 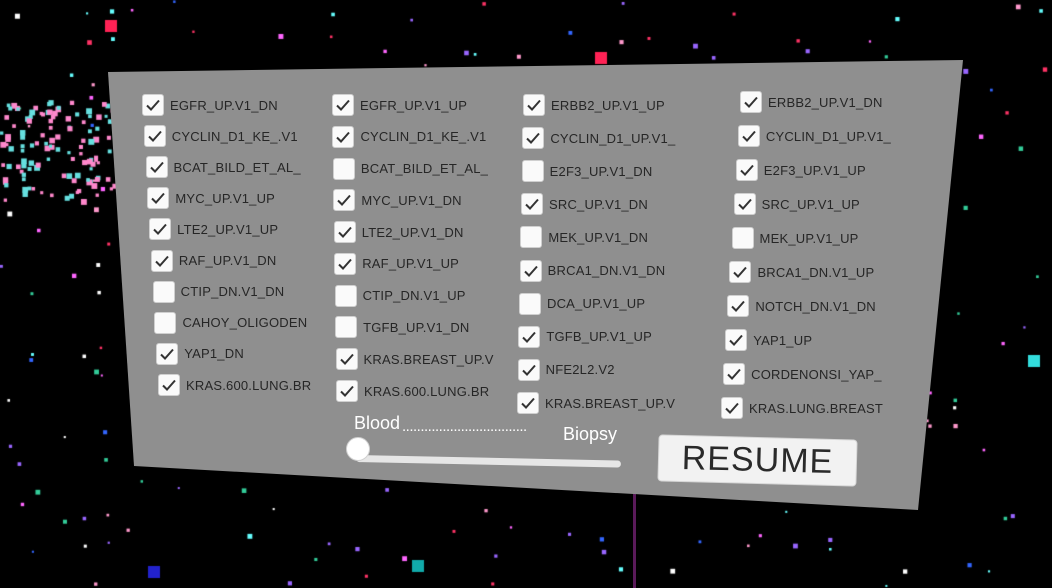 I want to click on gene-set-option: DCA_UP.V1_UP, so click(x=582, y=303).